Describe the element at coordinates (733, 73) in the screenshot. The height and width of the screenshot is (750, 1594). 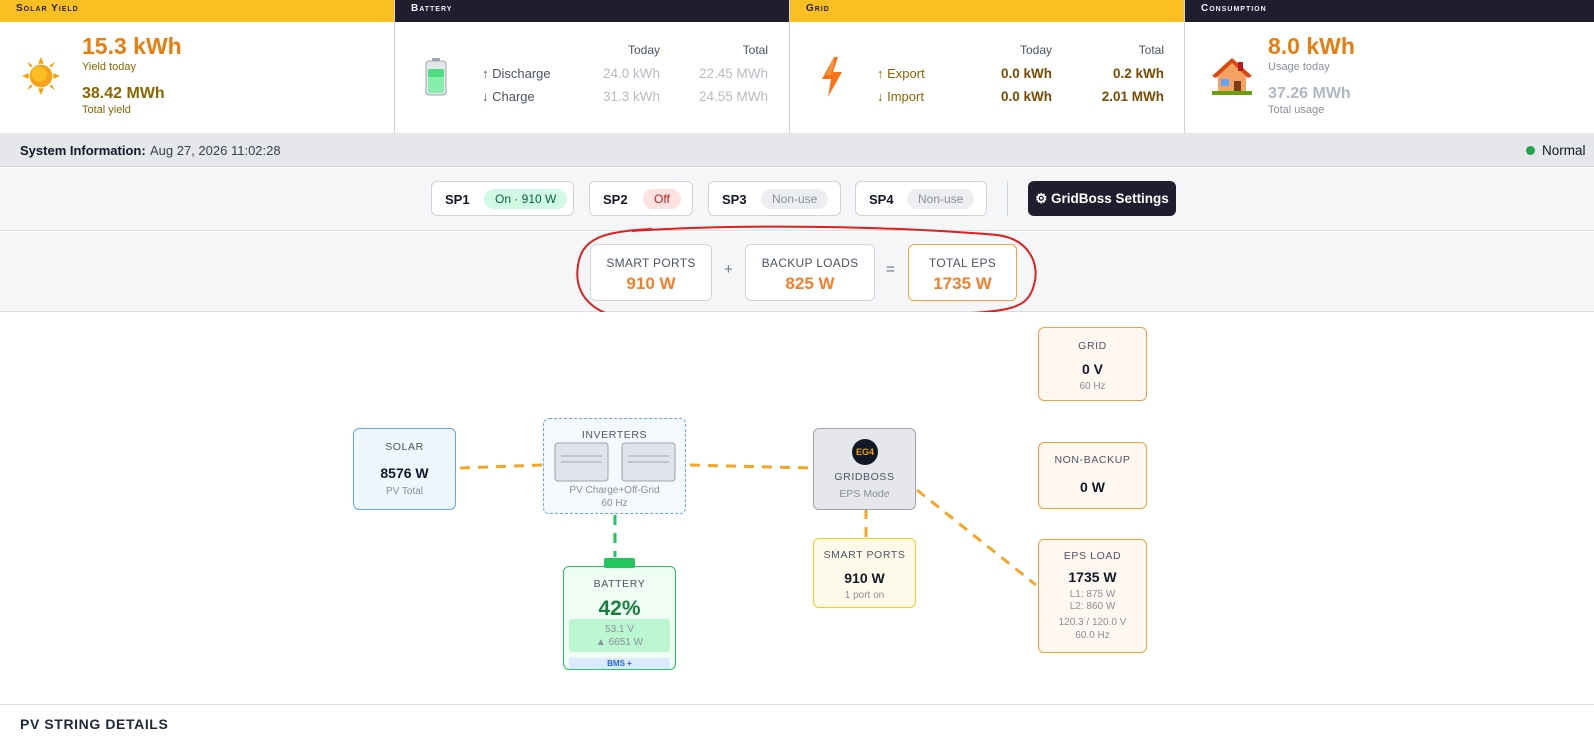
I see `battery-discharge-total: 22.45 MWh` at that location.